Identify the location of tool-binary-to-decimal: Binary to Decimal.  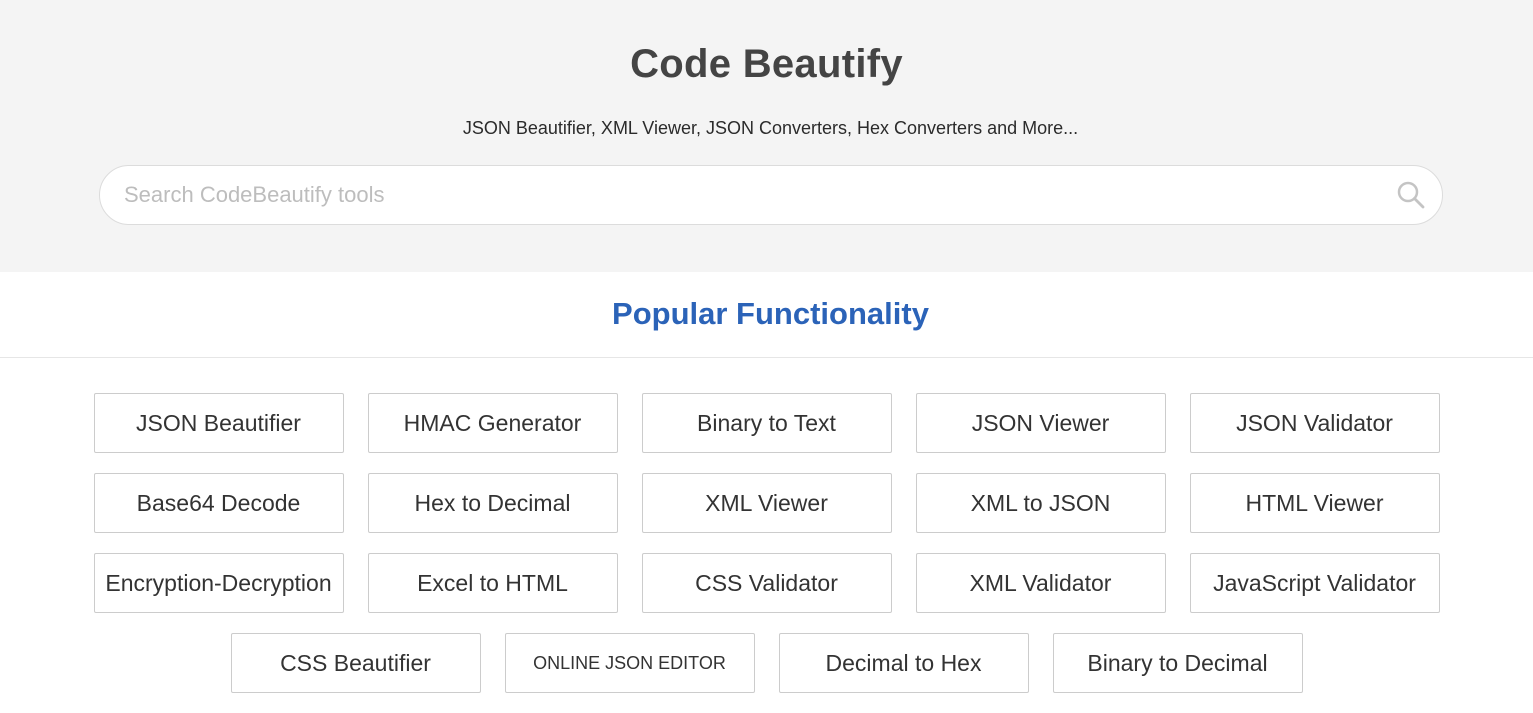
(1177, 663).